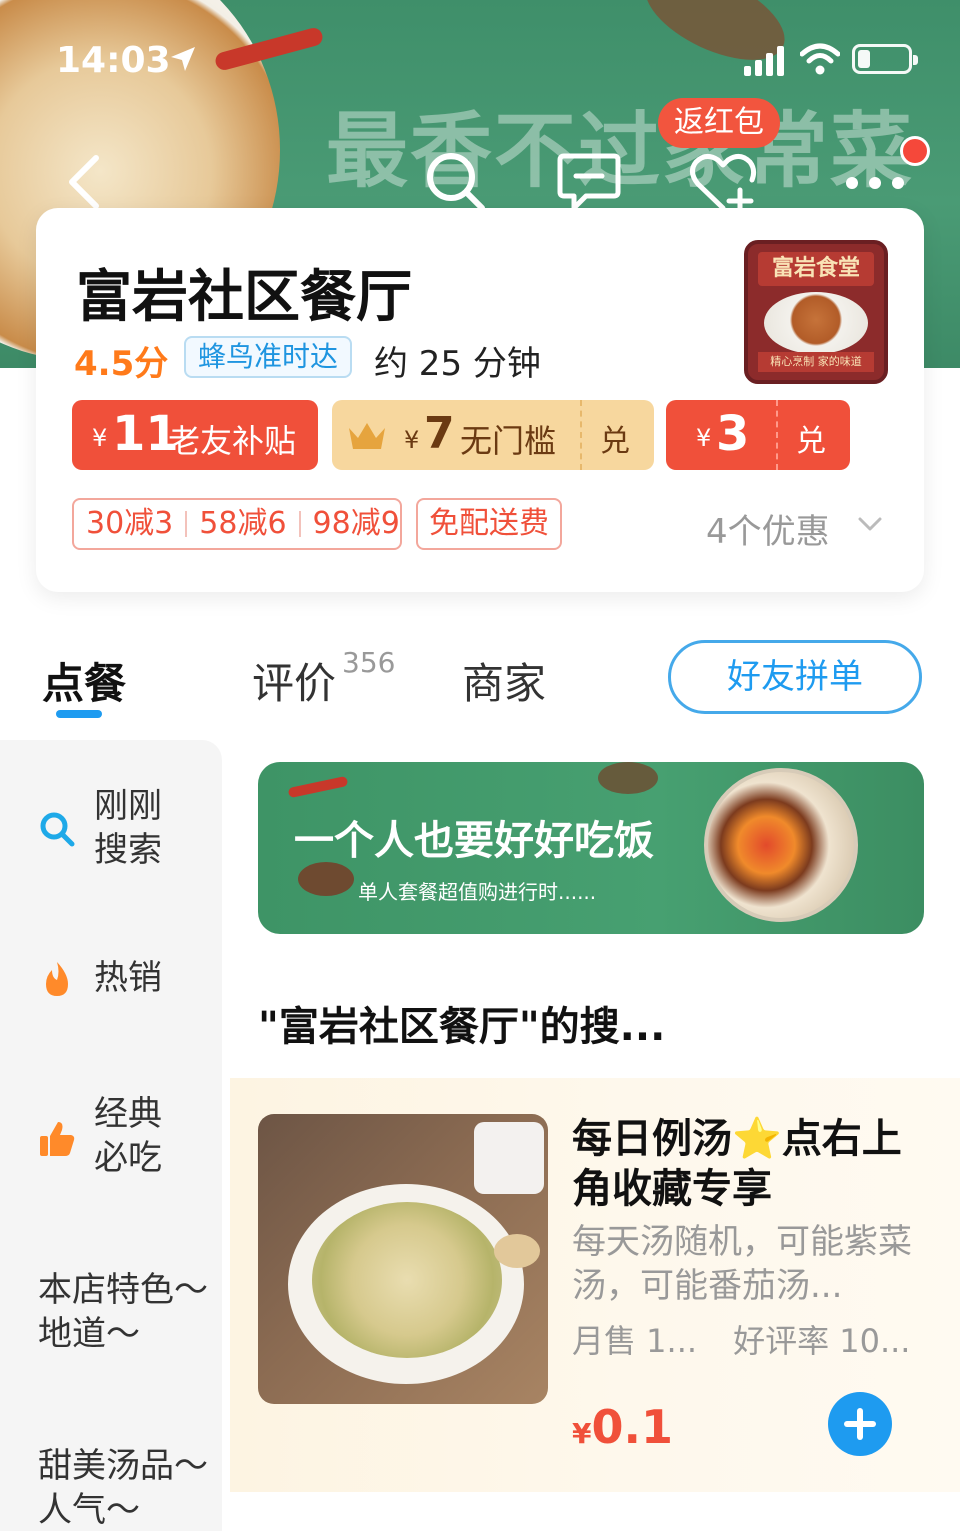 Image resolution: width=960 pixels, height=1531 pixels. I want to click on message-icon, so click(589, 182).